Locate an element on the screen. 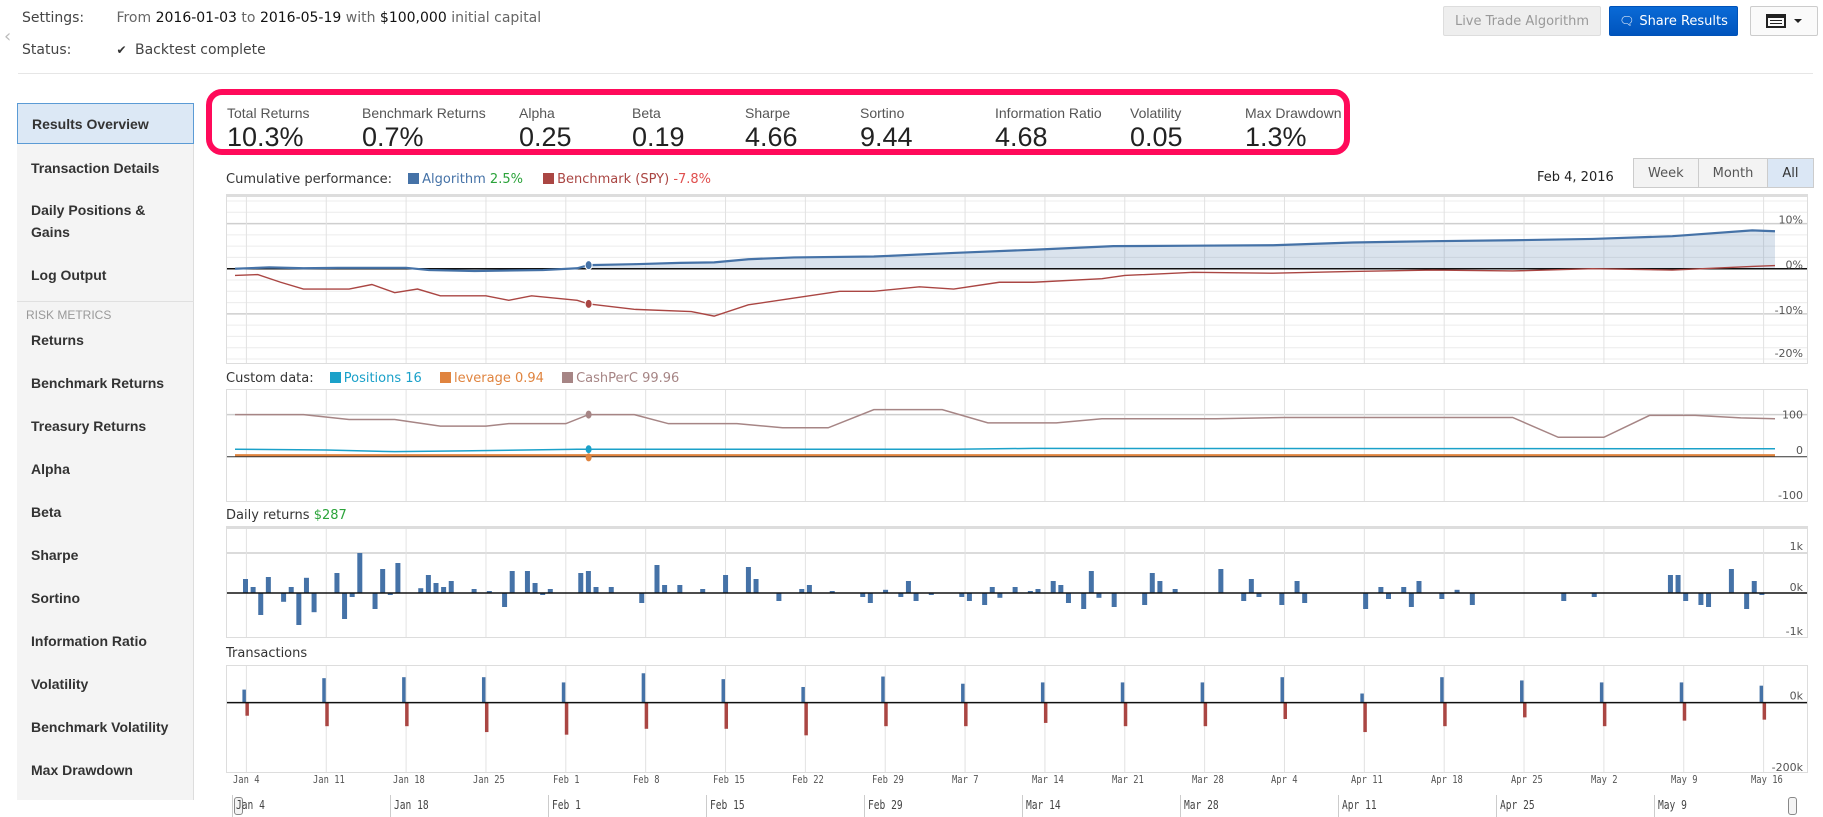  benchmark-legend-label: Benchmark (SPY) is located at coordinates (613, 179).